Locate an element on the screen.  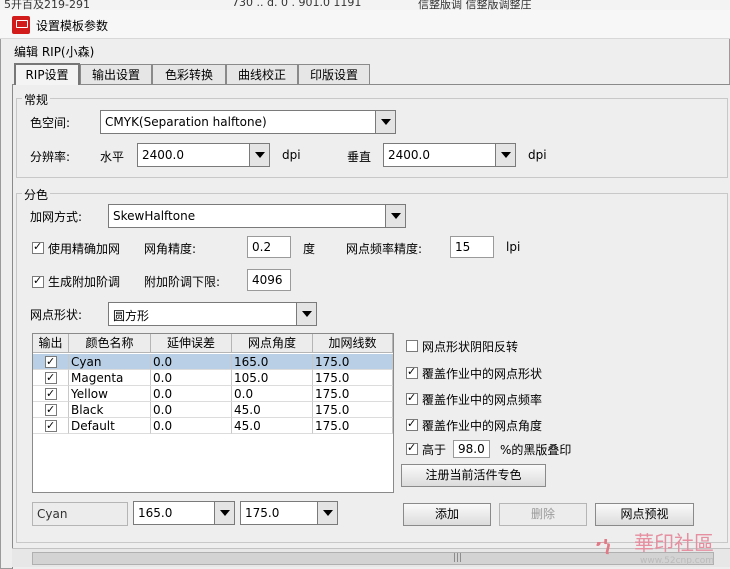
table-cell-name: Default is located at coordinates (110, 426).